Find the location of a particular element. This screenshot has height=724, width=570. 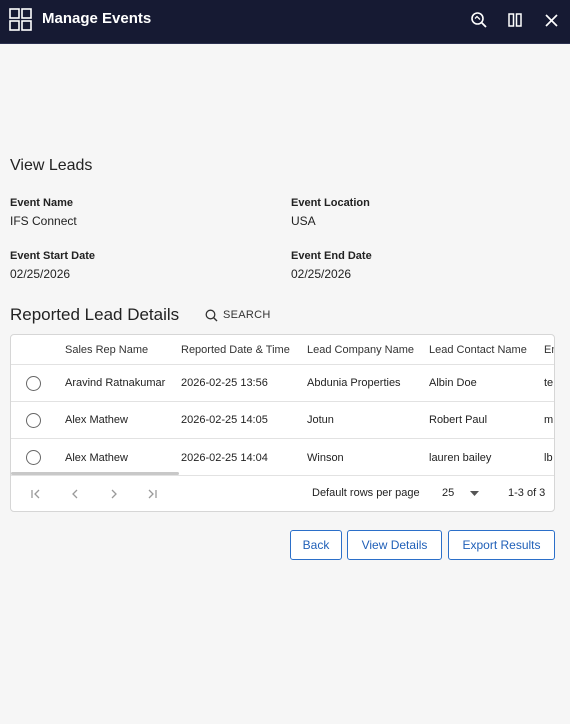

inspect-button is located at coordinates (479, 20).